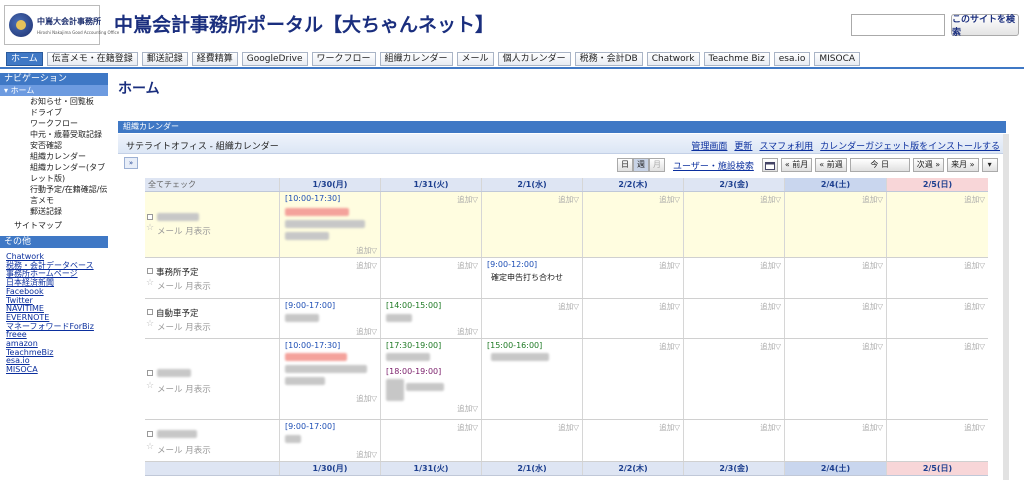 The width and height of the screenshot is (1024, 480). What do you see at coordinates (177, 272) in the screenshot?
I see `row-name: 事務所予定` at bounding box center [177, 272].